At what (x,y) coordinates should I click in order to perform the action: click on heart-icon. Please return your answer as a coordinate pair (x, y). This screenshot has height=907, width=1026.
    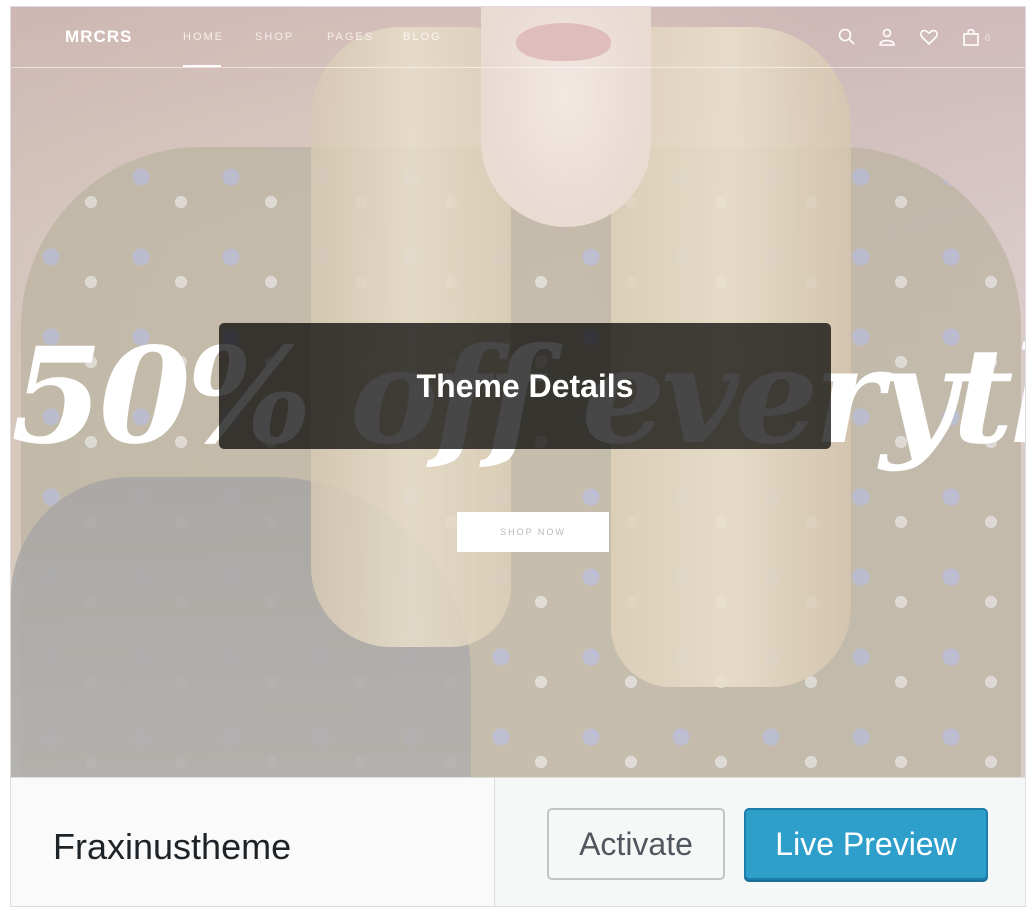
    Looking at the image, I should click on (929, 37).